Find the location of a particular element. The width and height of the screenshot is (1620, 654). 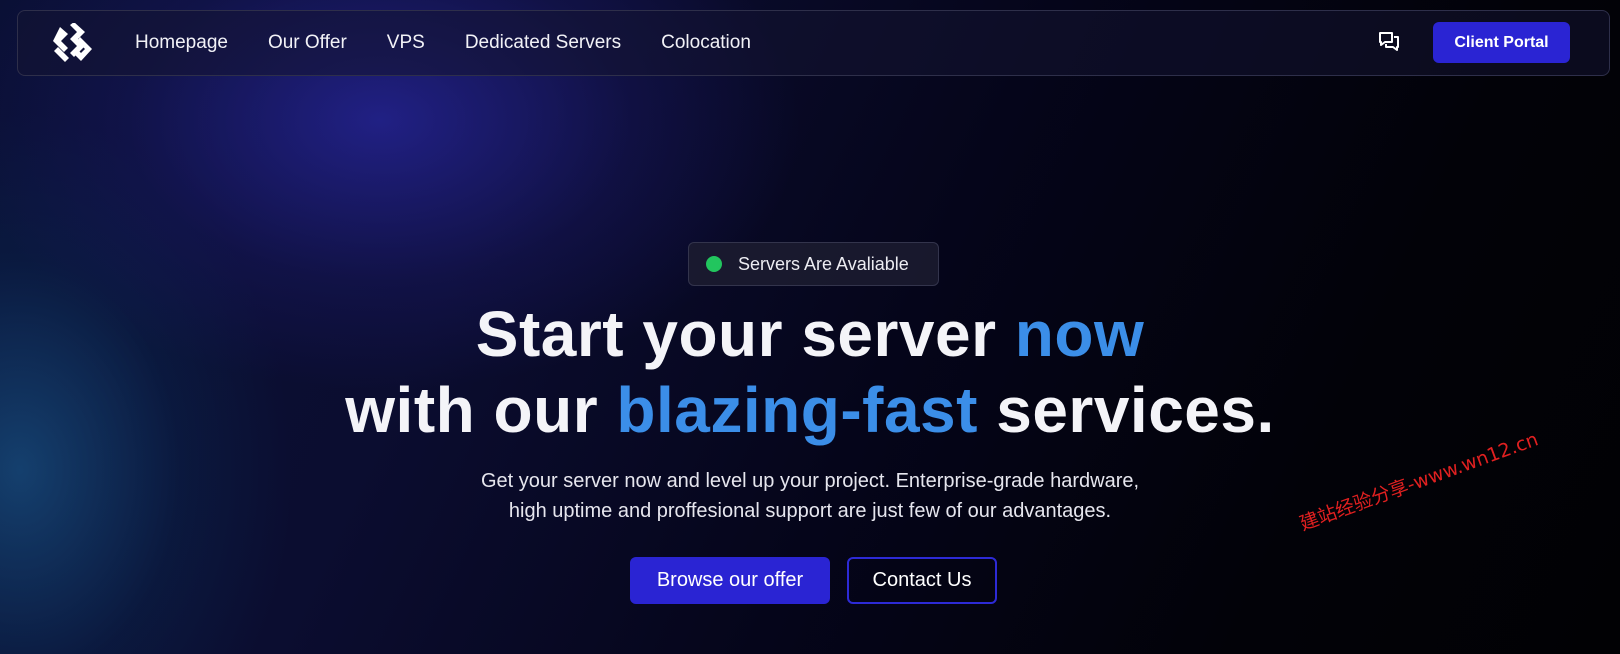

browse-offer-button: Browse our offer is located at coordinates (730, 580).